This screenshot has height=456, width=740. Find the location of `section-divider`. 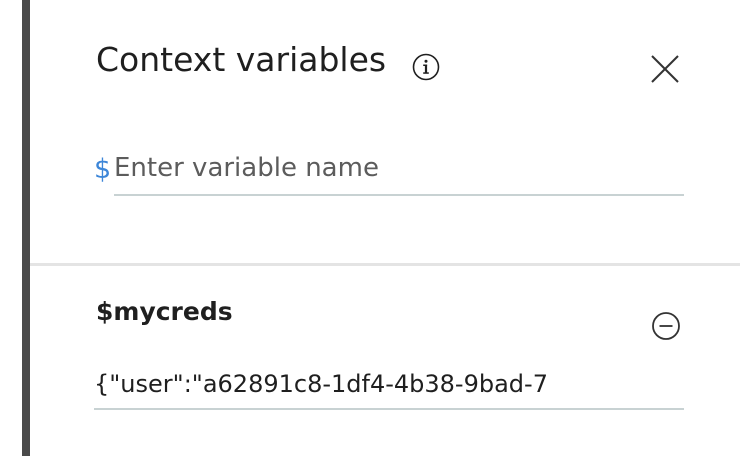

section-divider is located at coordinates (385, 264).